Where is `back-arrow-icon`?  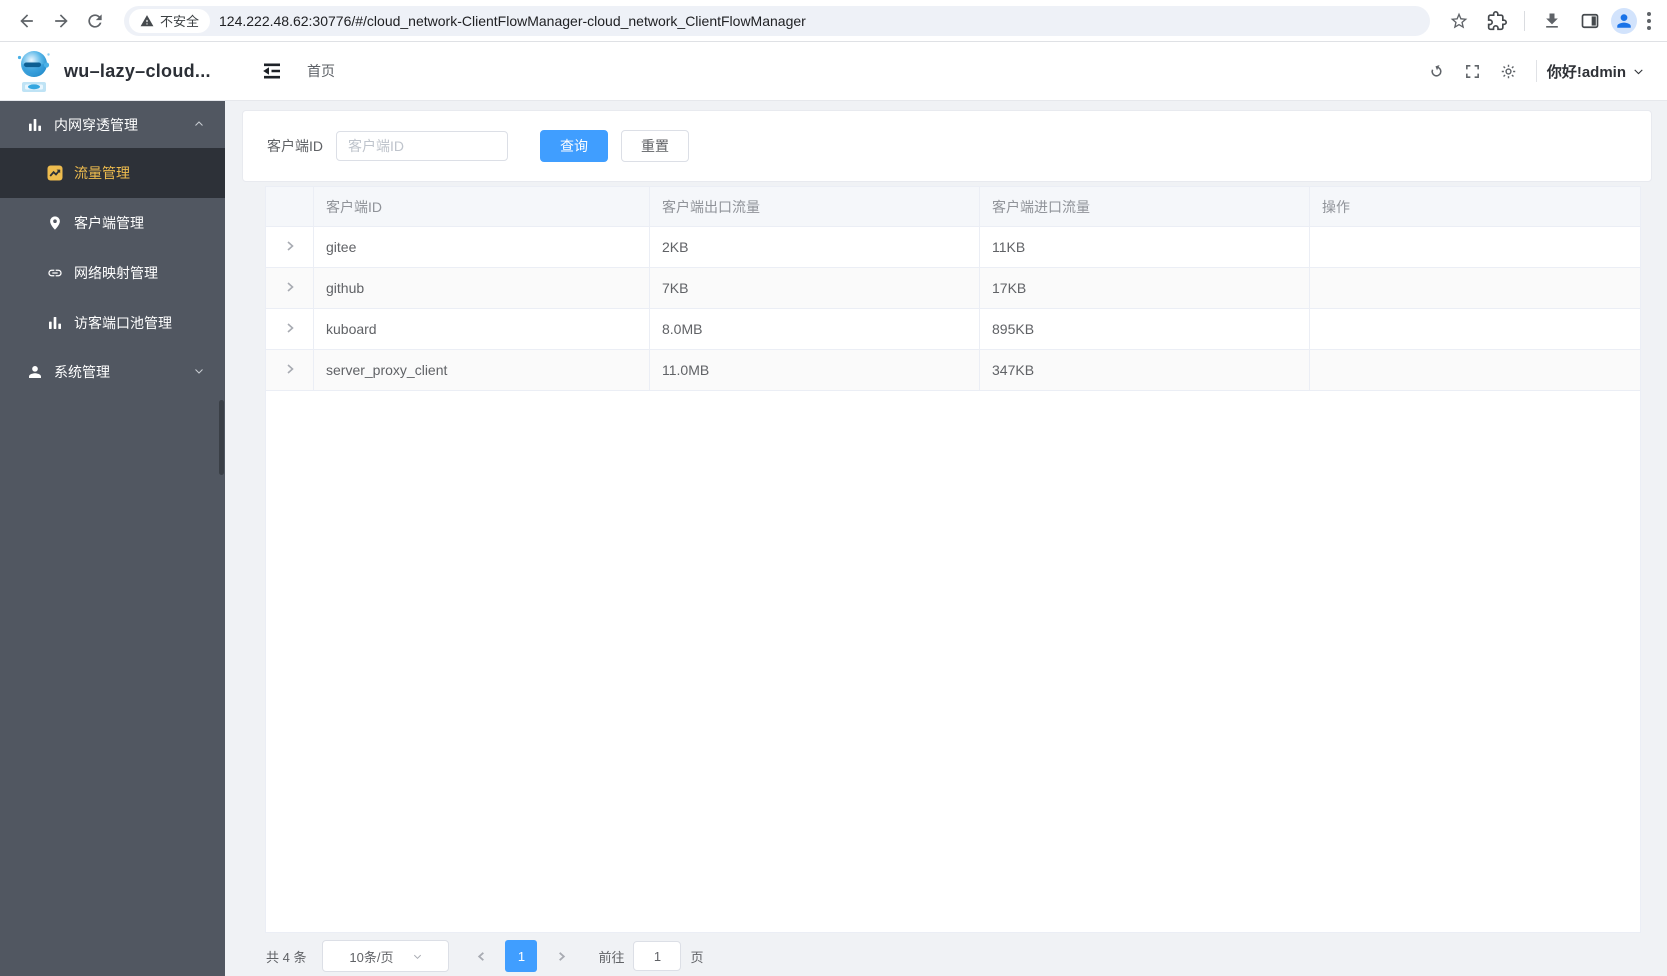
back-arrow-icon is located at coordinates (26, 20).